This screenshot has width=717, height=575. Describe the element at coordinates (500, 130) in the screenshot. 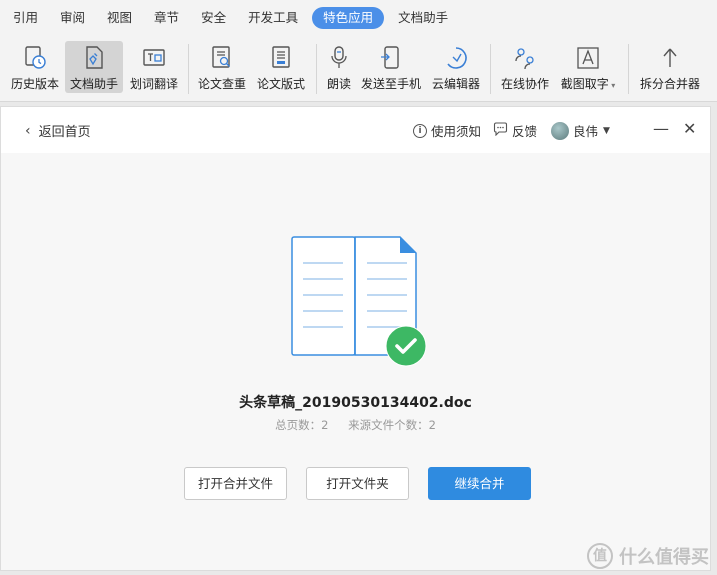

I see `feedback-icon` at that location.